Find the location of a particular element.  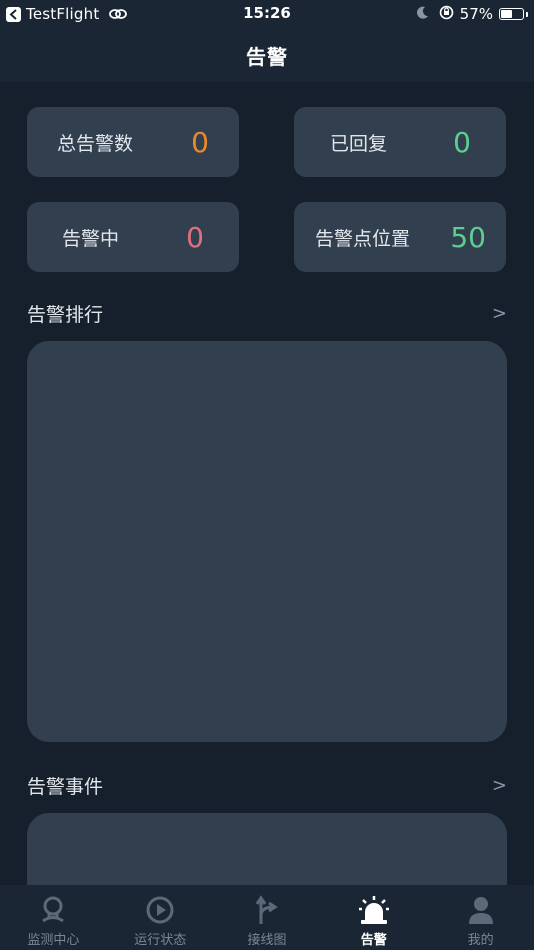

nav-bar: 告警 is located at coordinates (267, 55).